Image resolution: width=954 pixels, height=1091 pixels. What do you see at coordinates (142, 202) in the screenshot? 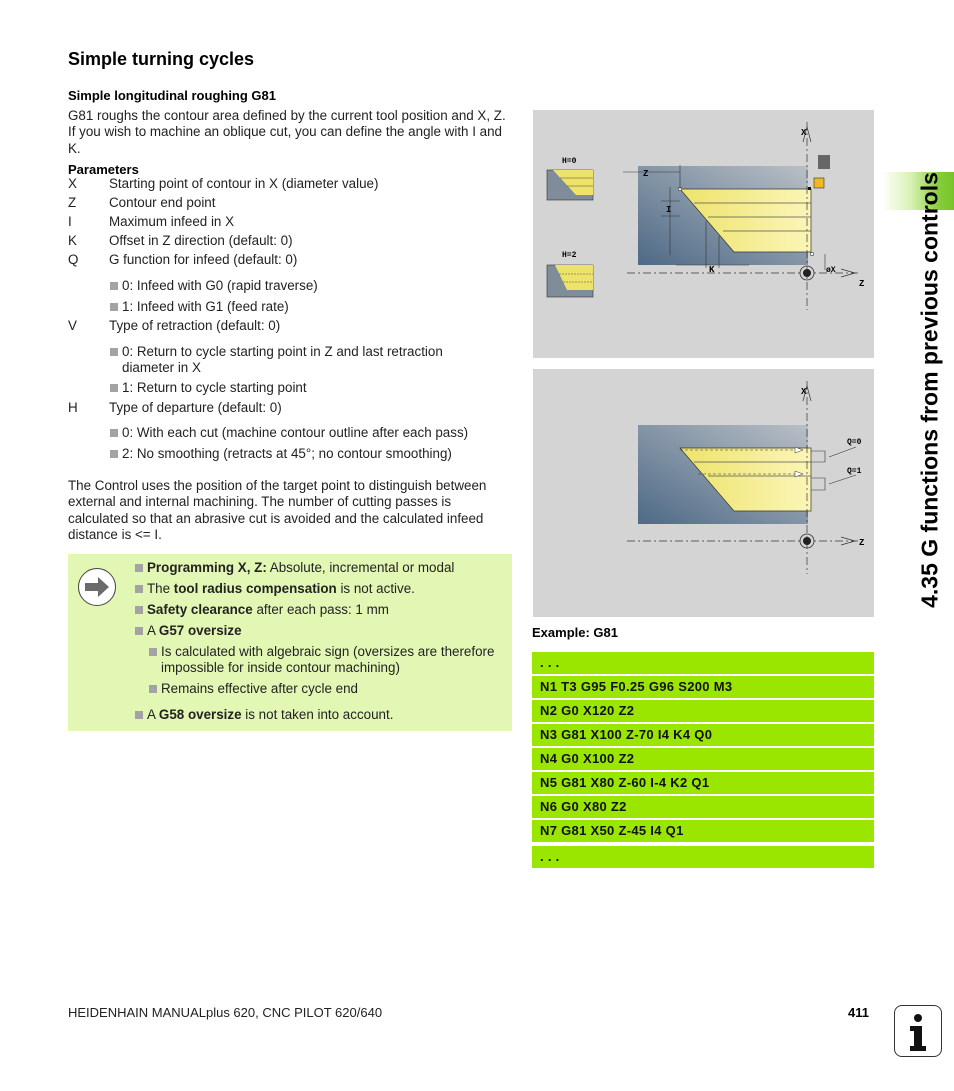
I see `param-z: Z Contour end point` at bounding box center [142, 202].